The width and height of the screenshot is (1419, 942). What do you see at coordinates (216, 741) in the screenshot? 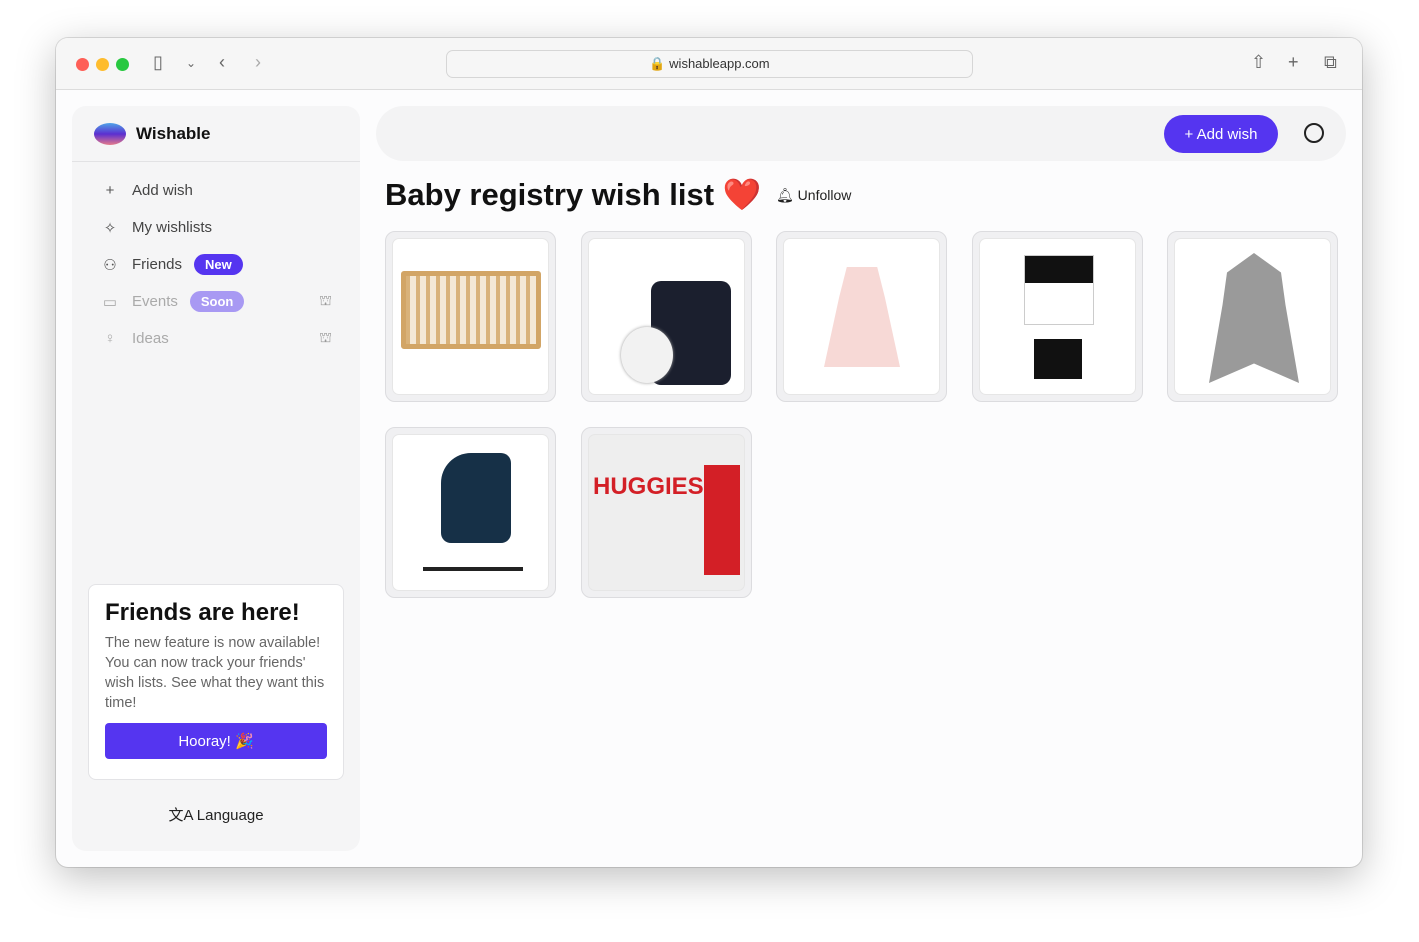
I see `hooray-button: Hooray! 🎉` at bounding box center [216, 741].